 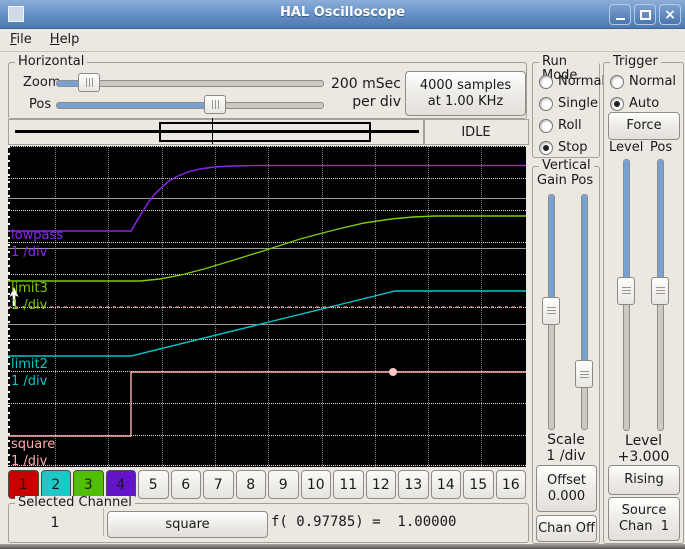 I want to click on run-mode-option-roll: Roll, so click(x=572, y=125).